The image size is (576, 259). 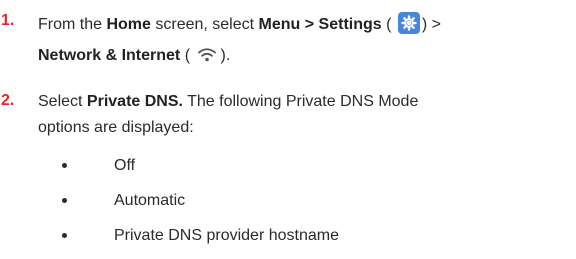 I want to click on text: From the, so click(x=72, y=24).